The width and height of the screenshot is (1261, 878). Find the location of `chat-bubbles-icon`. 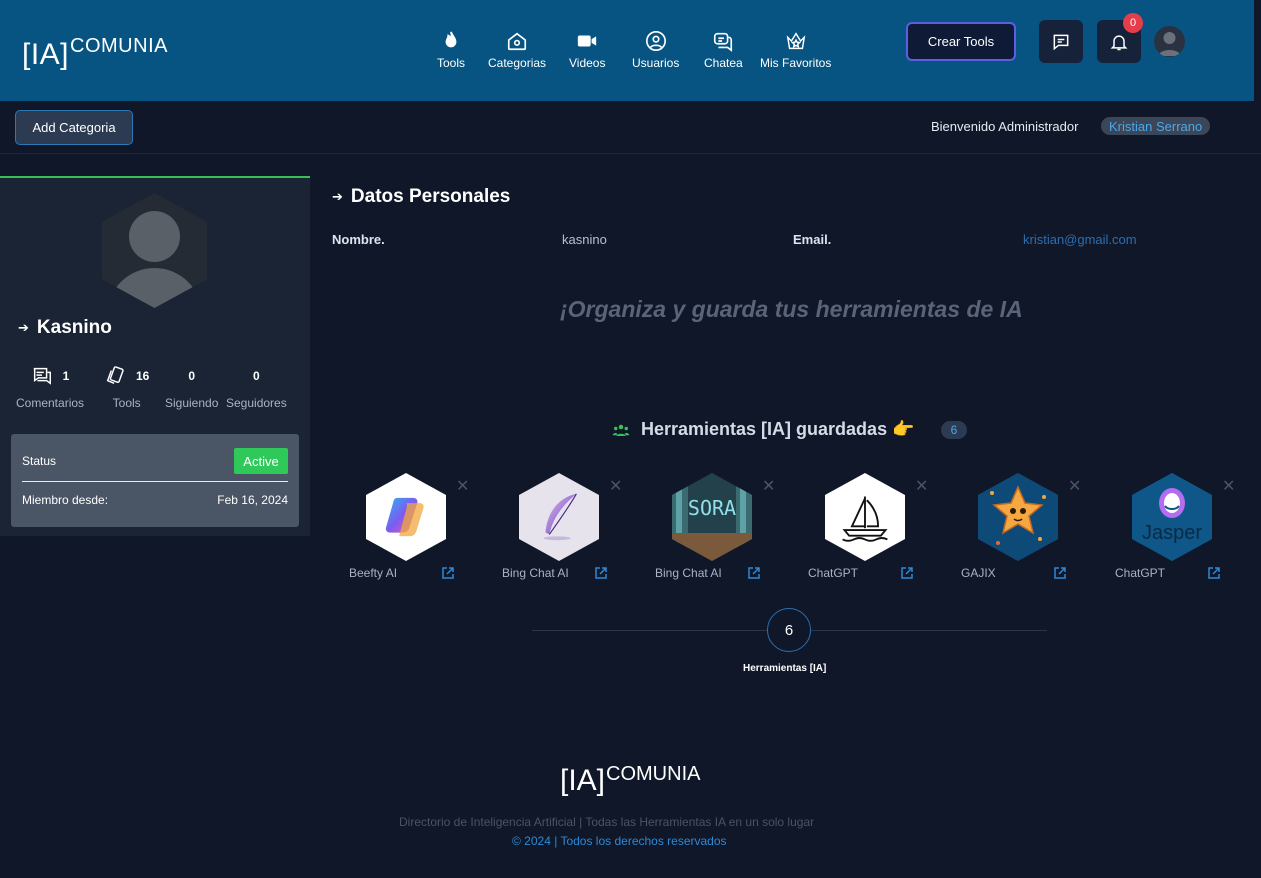

chat-bubbles-icon is located at coordinates (723, 42).